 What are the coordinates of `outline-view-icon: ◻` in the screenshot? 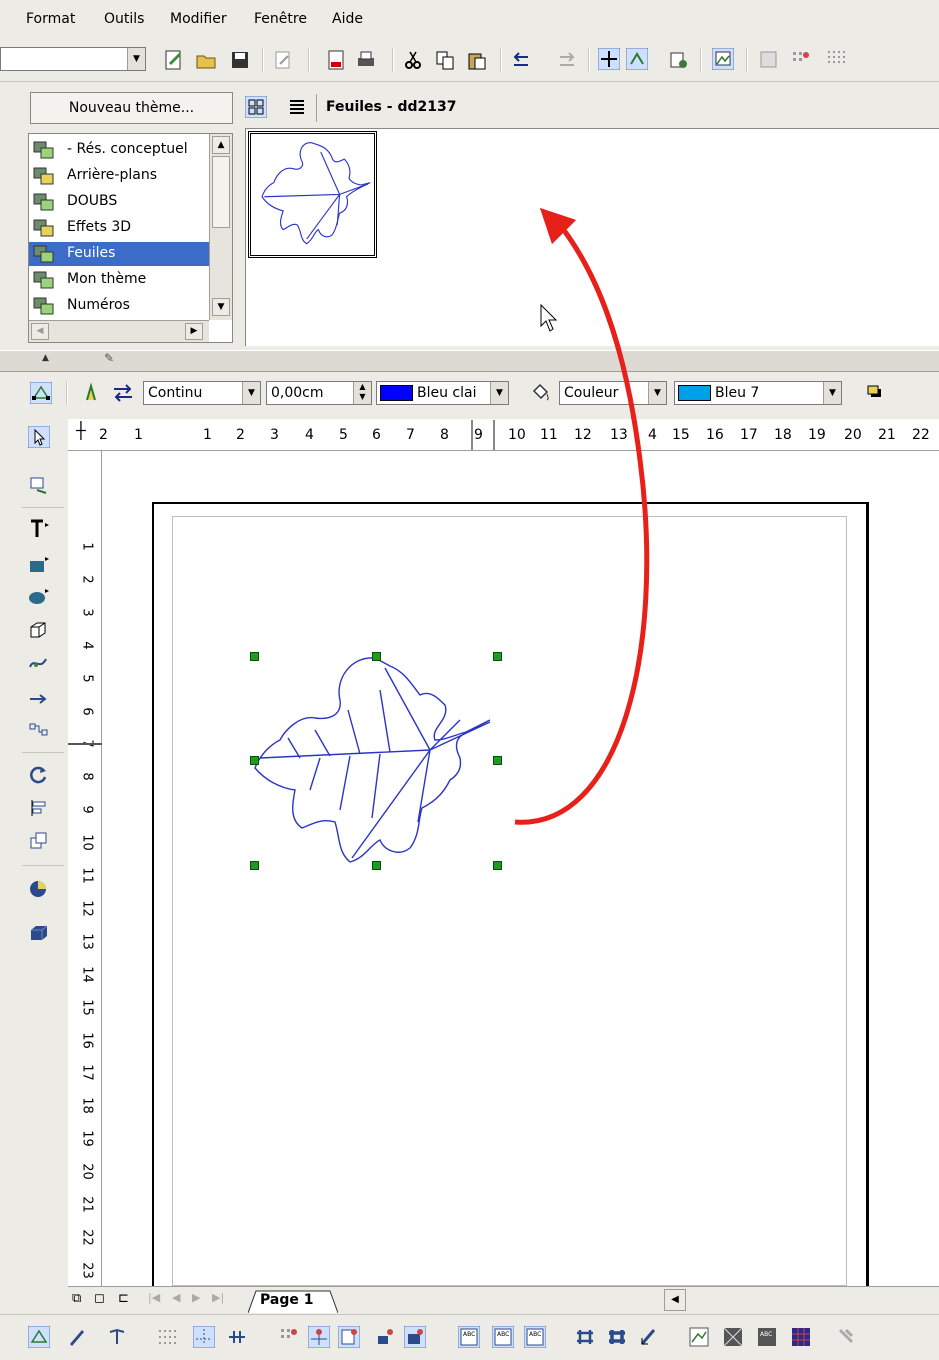 It's located at (99, 1298).